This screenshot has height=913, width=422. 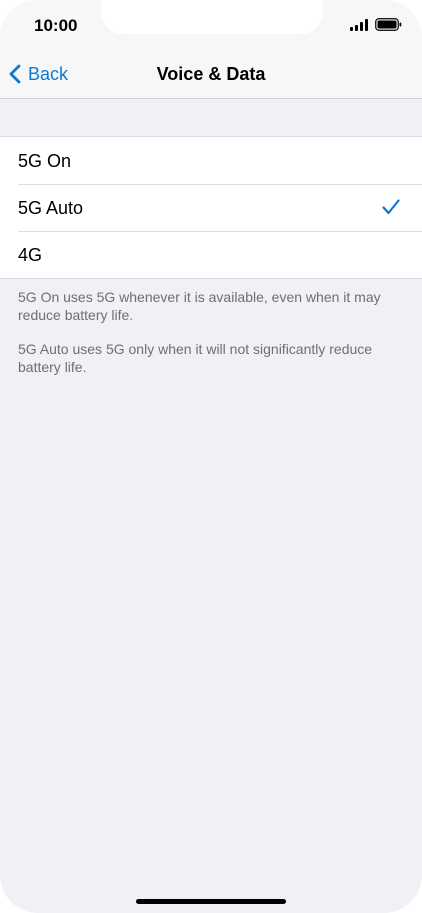 What do you see at coordinates (360, 25) in the screenshot?
I see `cellular-signal-icon` at bounding box center [360, 25].